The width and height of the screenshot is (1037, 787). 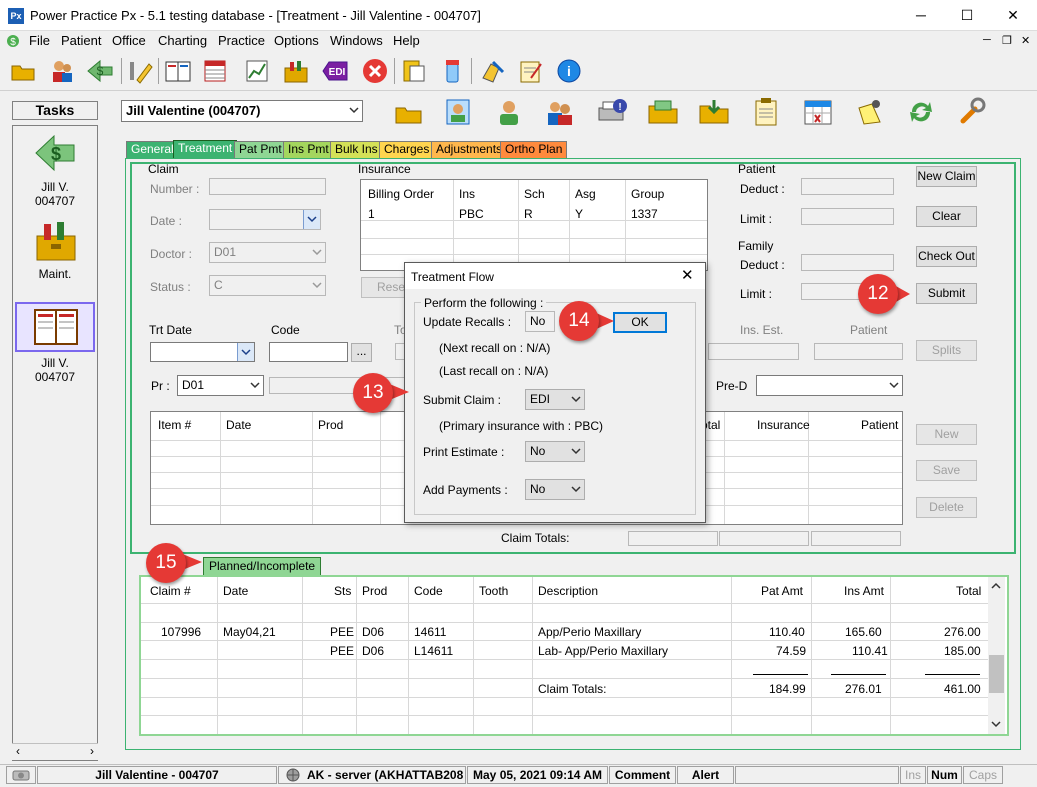 What do you see at coordinates (847, 262) in the screenshot?
I see `family-deduct-field` at bounding box center [847, 262].